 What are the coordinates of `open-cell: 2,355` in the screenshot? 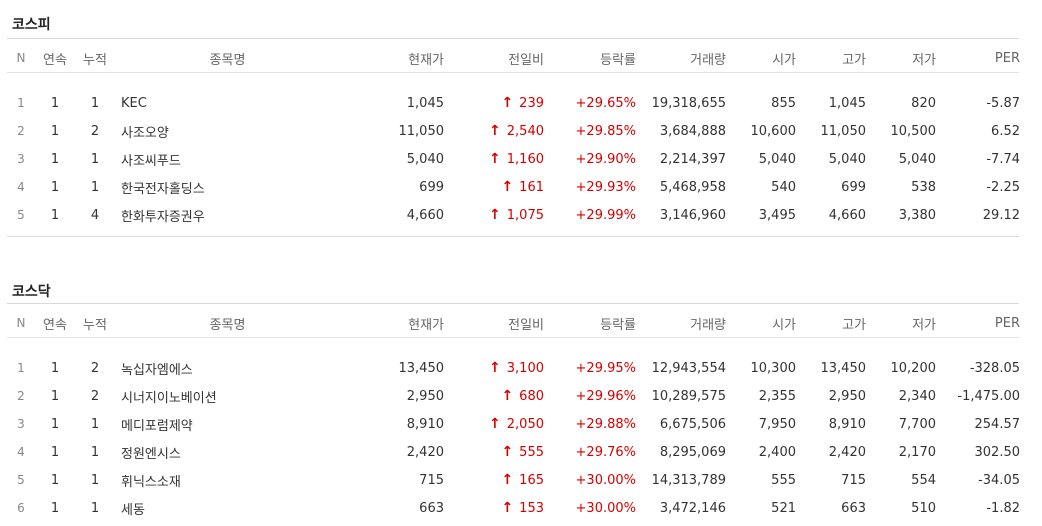 It's located at (777, 396).